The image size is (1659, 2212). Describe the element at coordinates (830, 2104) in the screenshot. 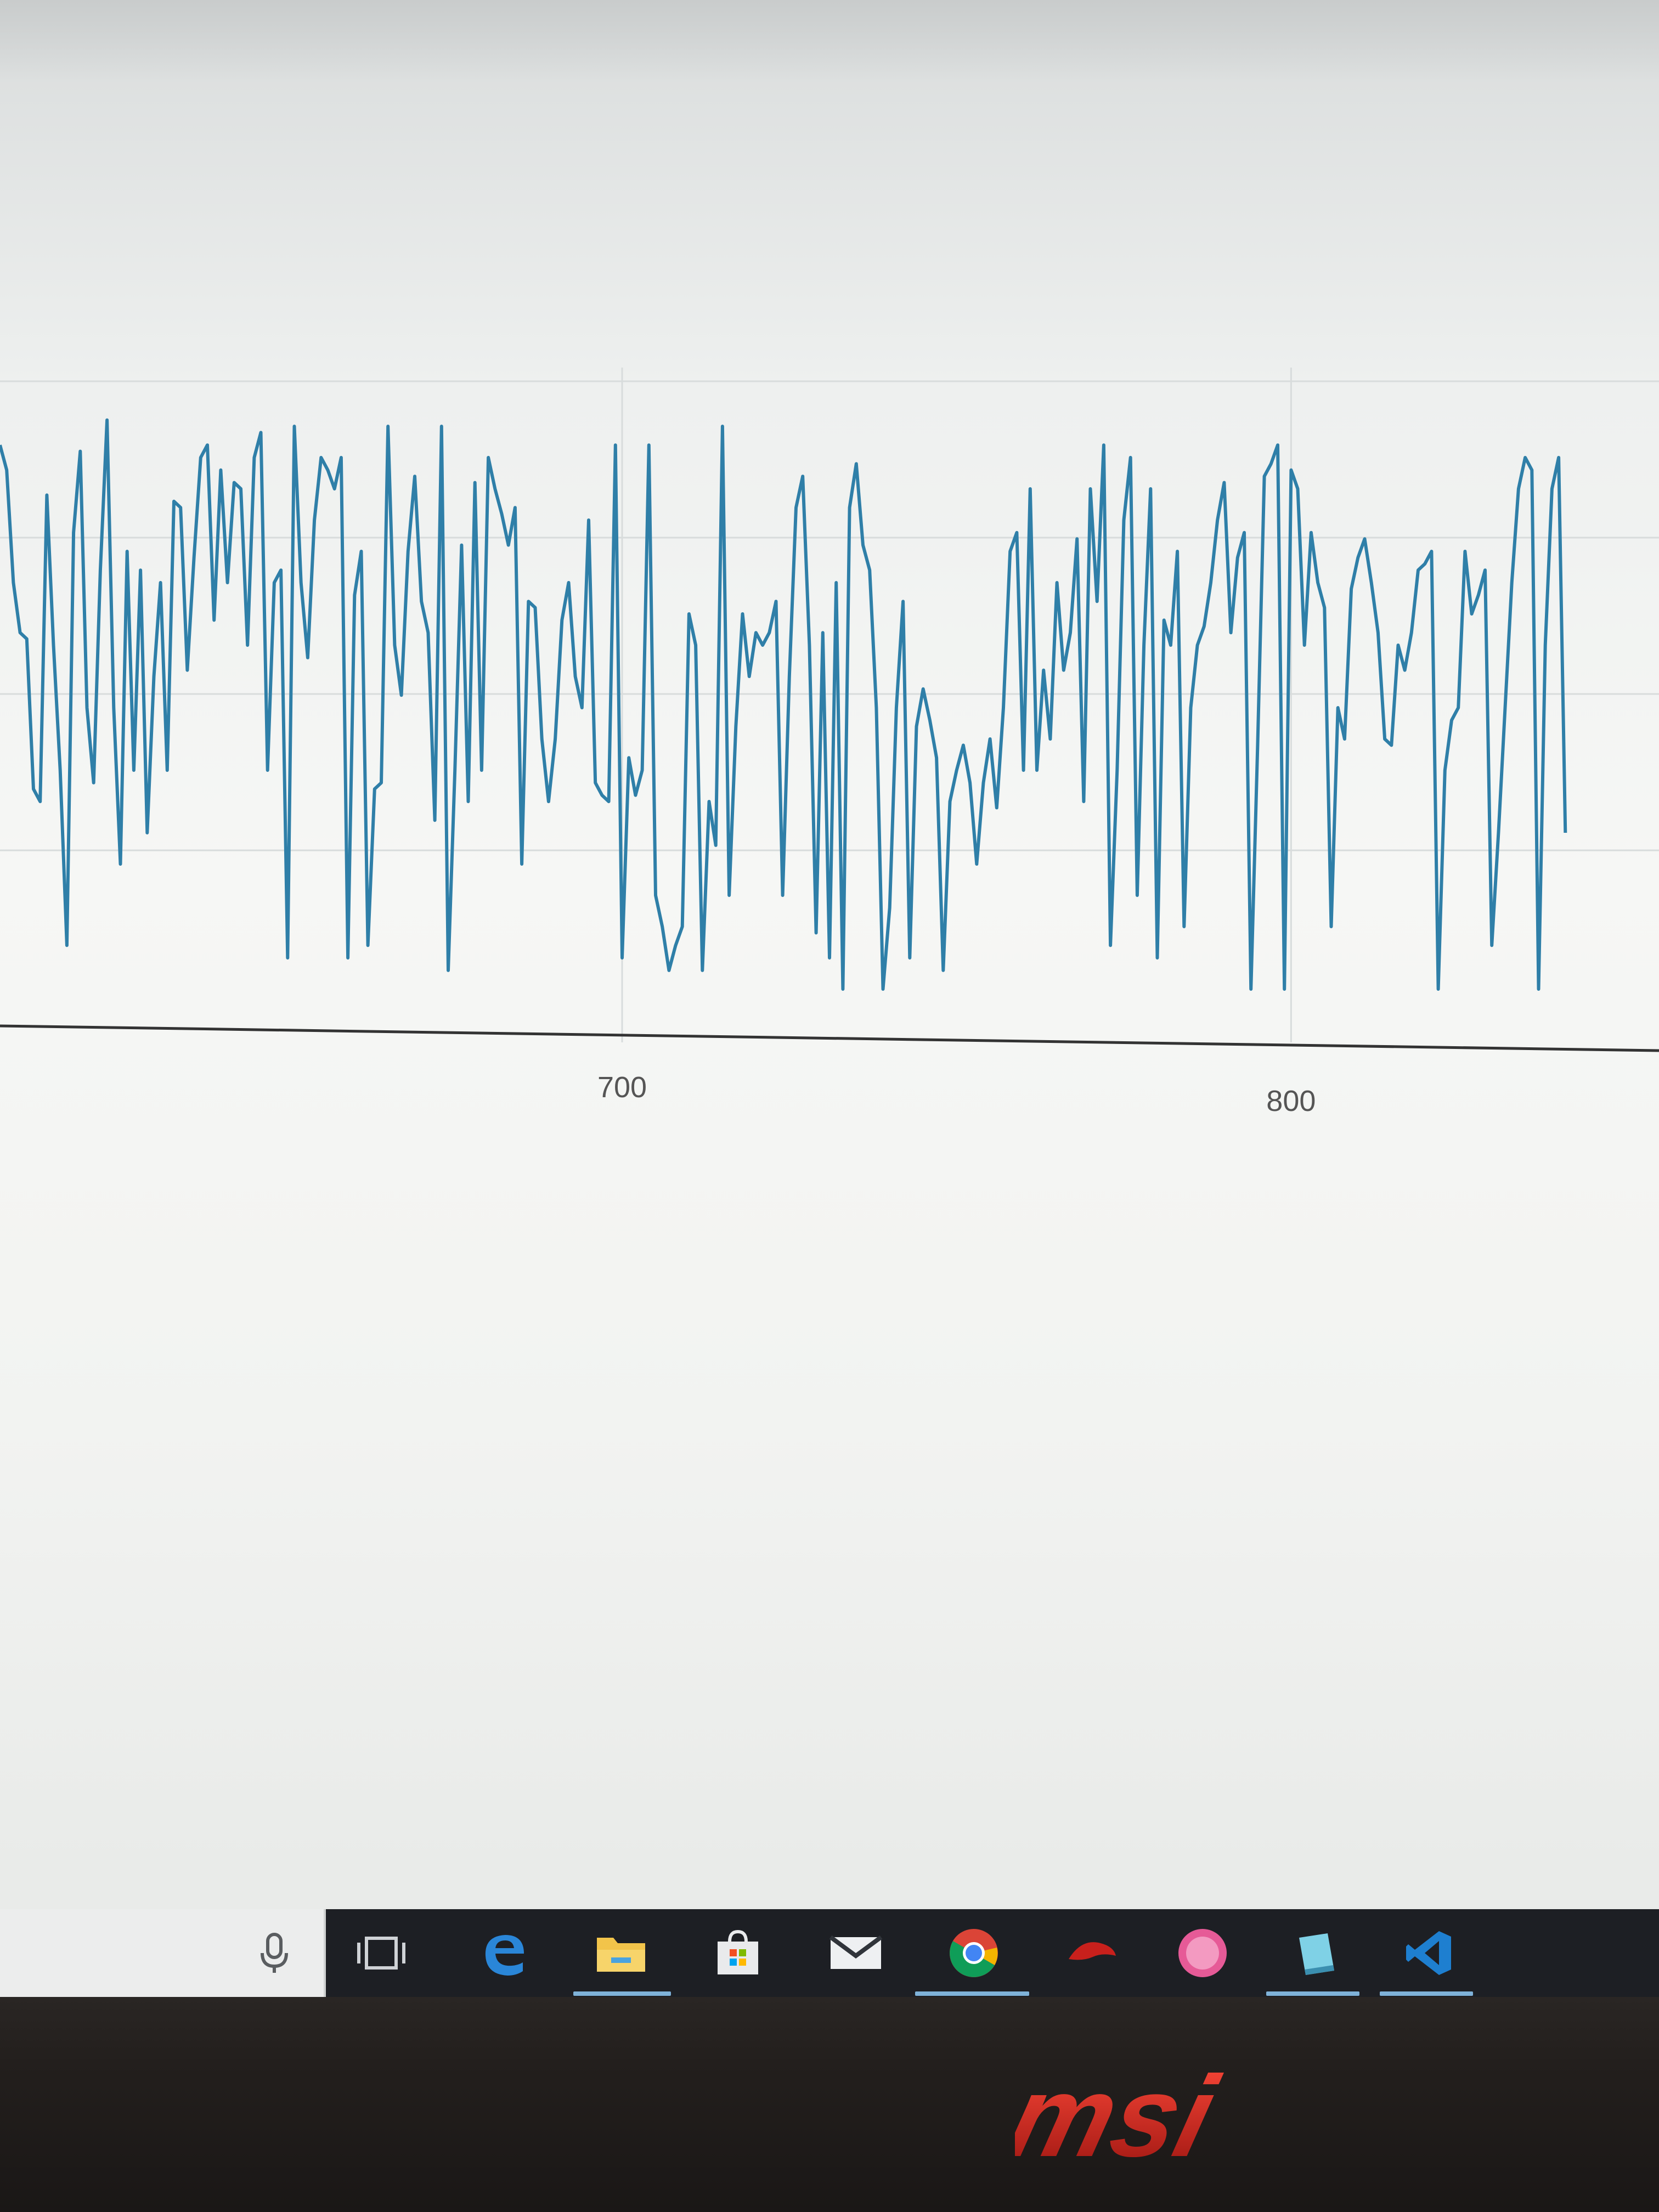

I see `laptop-bezel` at that location.